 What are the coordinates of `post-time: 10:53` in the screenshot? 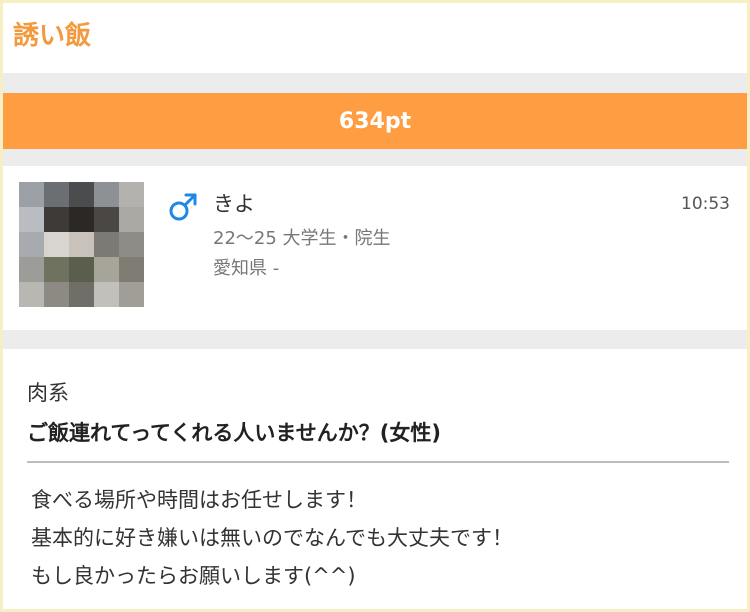 It's located at (705, 204).